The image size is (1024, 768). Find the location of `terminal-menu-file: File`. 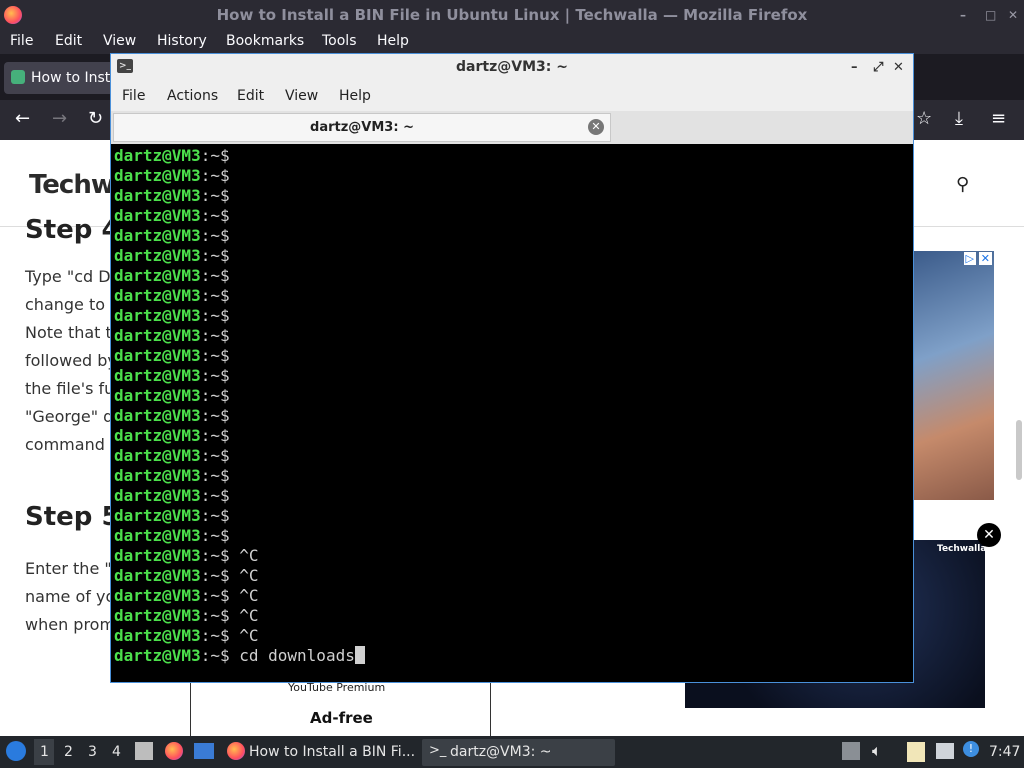

terminal-menu-file: File is located at coordinates (133, 96).